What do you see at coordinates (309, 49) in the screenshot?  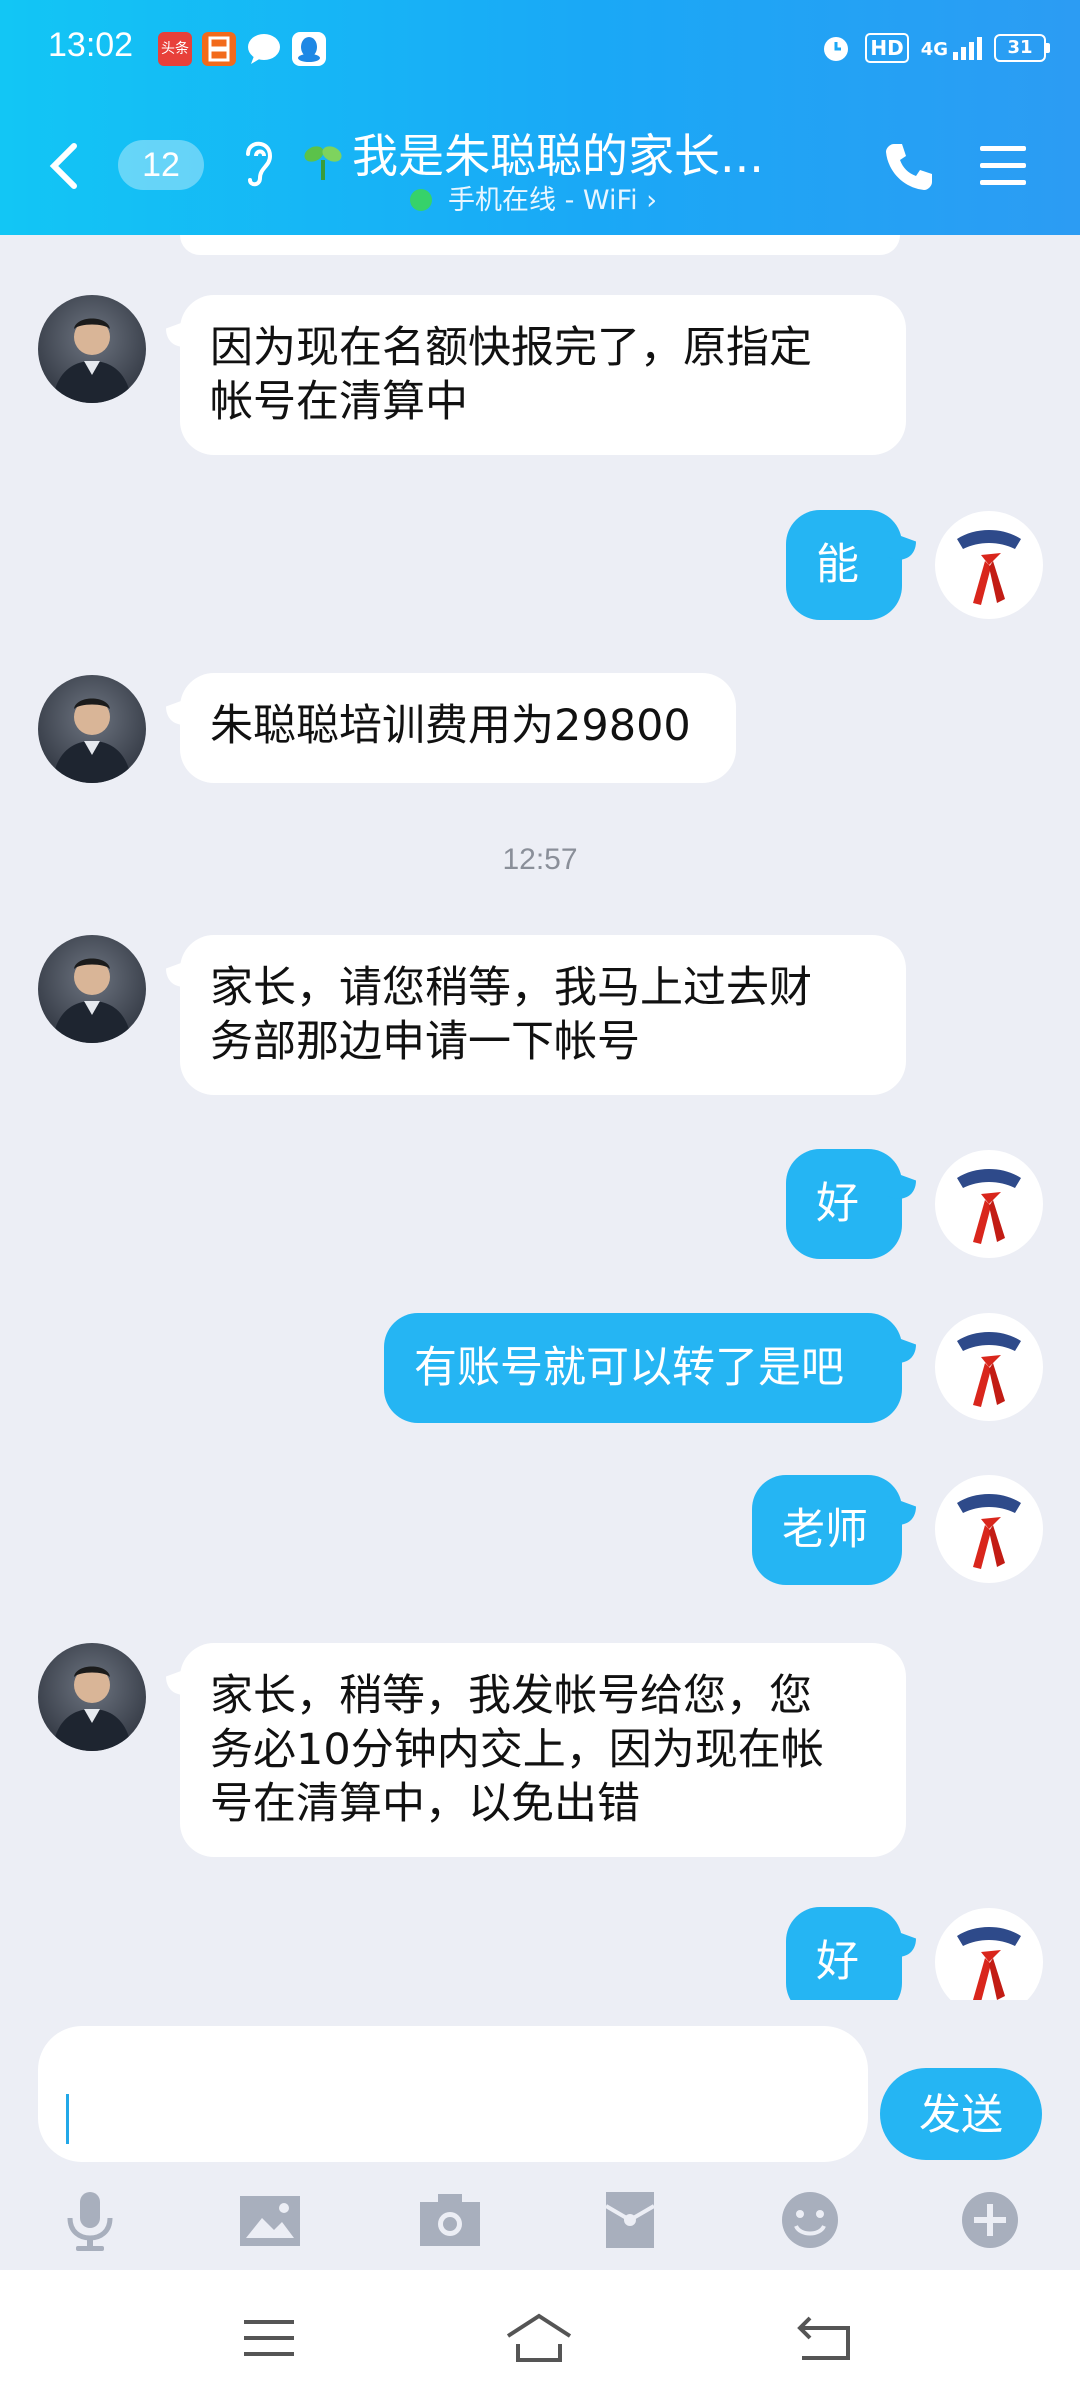 I see `qq-notification-icon` at bounding box center [309, 49].